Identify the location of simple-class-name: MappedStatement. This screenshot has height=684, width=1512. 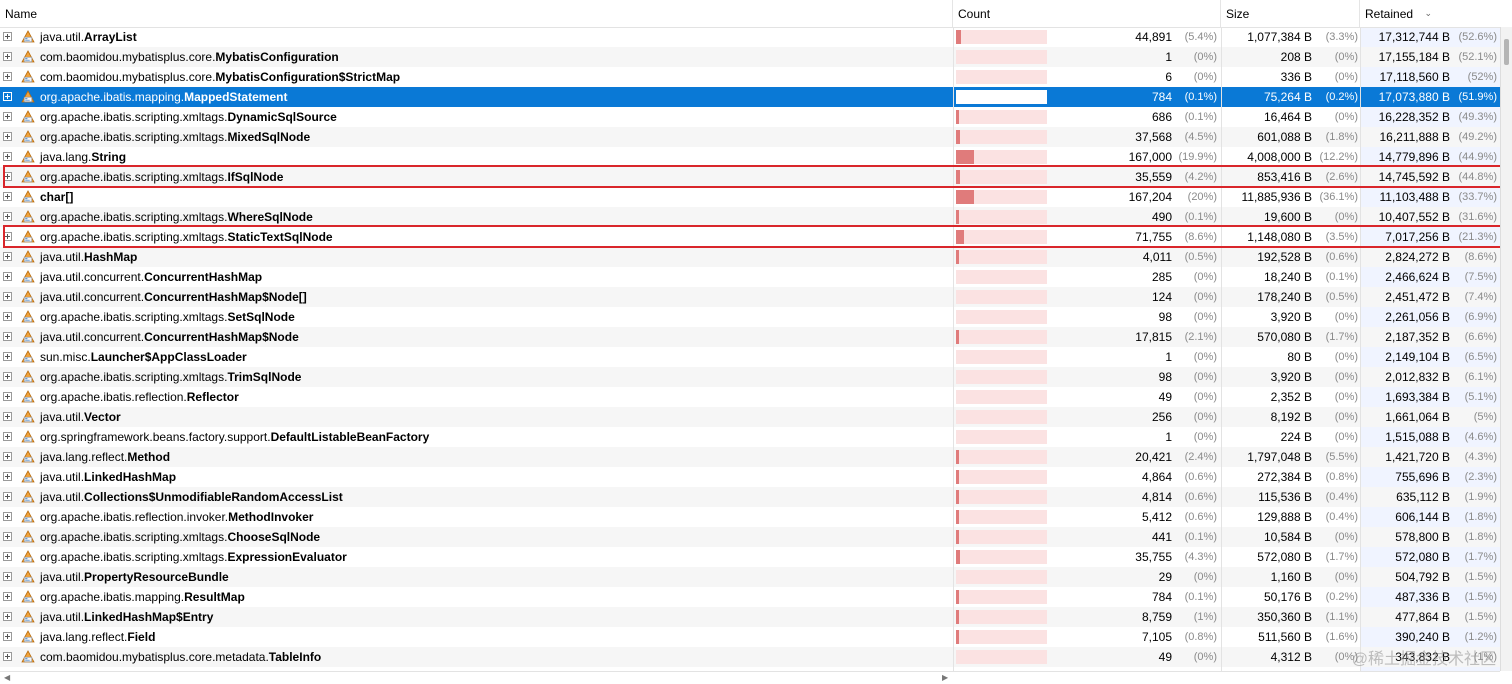
(236, 97).